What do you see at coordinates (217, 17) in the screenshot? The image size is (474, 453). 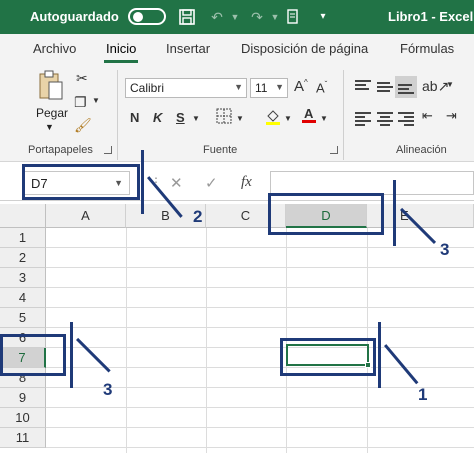 I see `undo-icon: ↶` at bounding box center [217, 17].